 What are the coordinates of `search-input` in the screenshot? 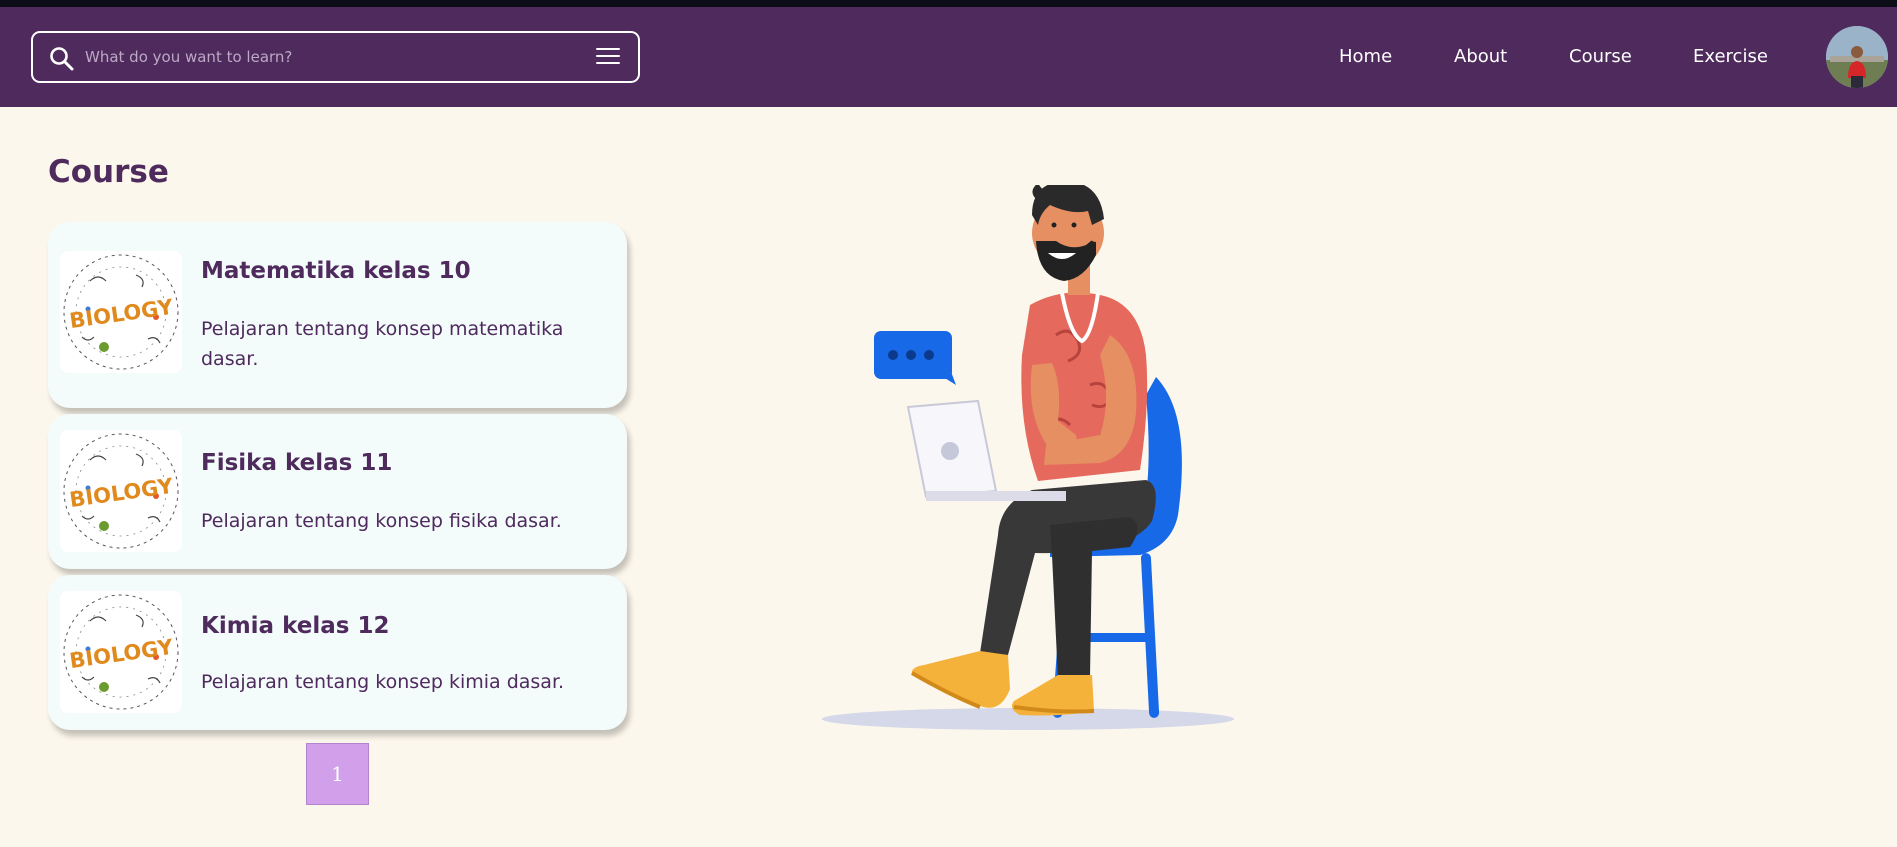 It's located at (325, 57).